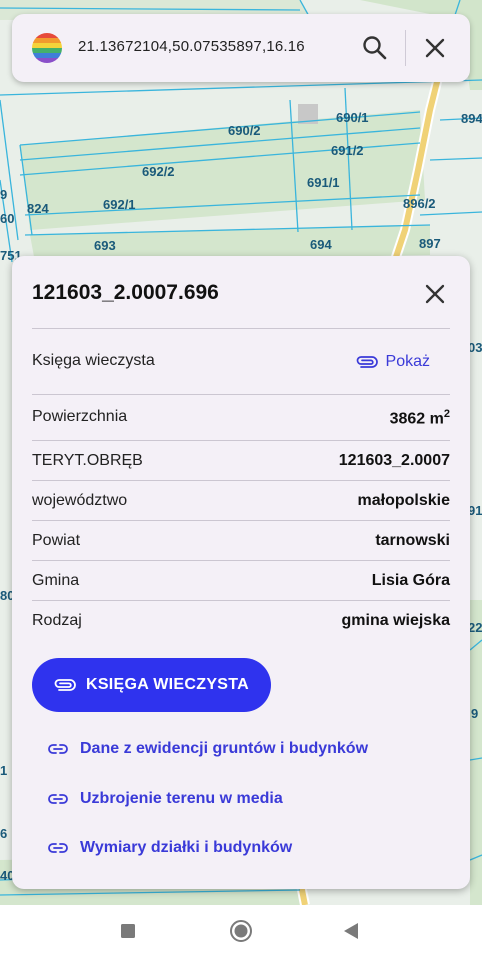 This screenshot has height=960, width=482. What do you see at coordinates (475, 510) in the screenshot?
I see `parcel-label: 91` at bounding box center [475, 510].